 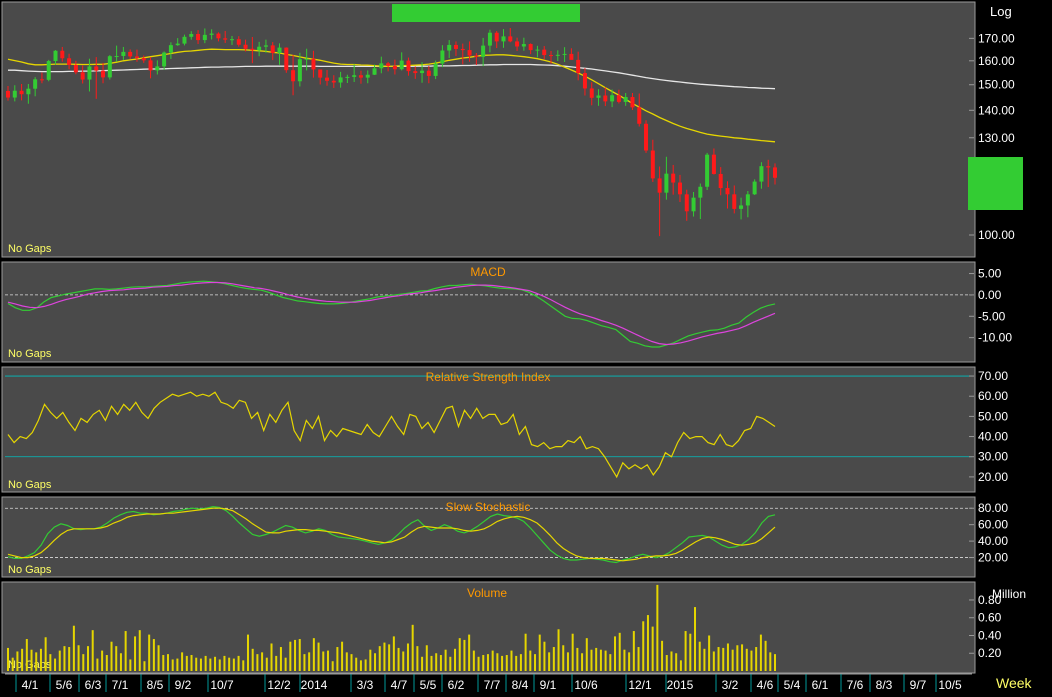 What do you see at coordinates (884, 685) in the screenshot?
I see `x-axis-label: 8/3` at bounding box center [884, 685].